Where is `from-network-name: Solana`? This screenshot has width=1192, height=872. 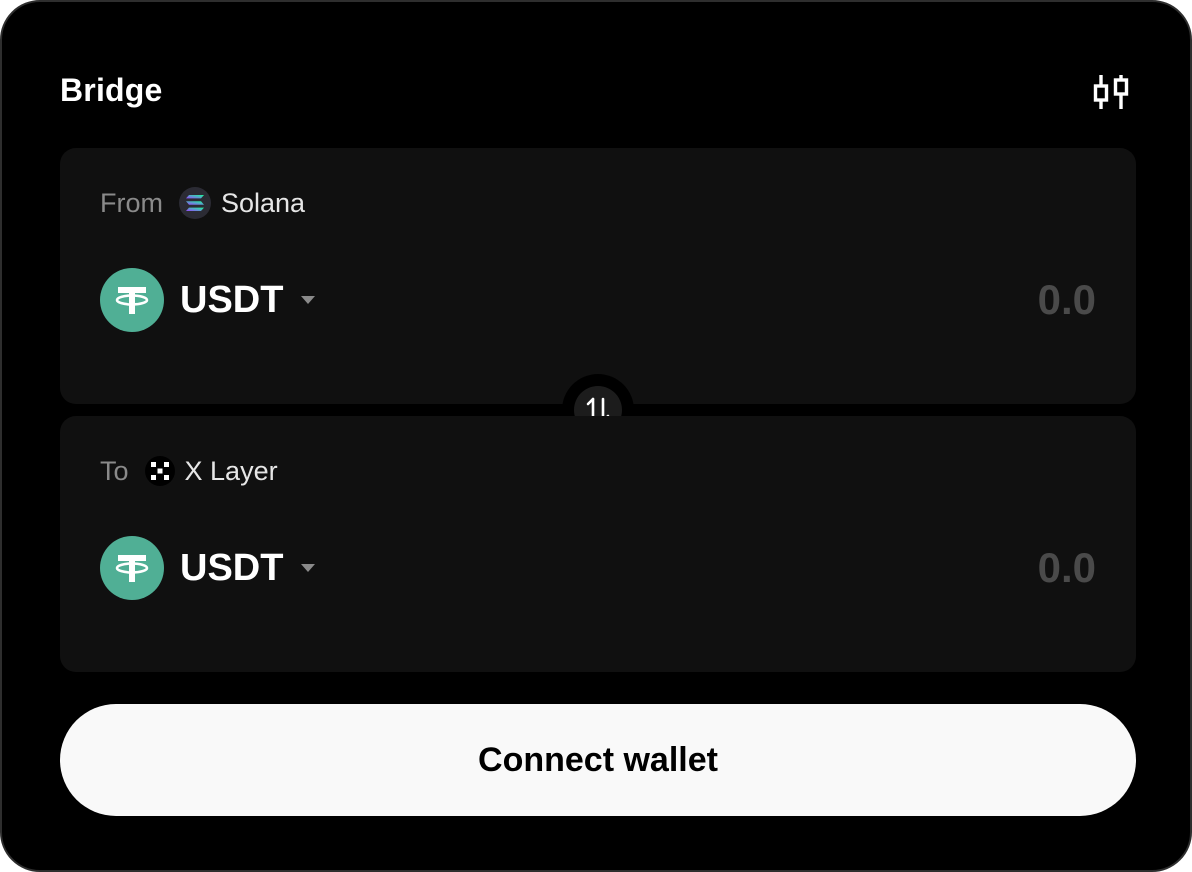 from-network-name: Solana is located at coordinates (263, 202).